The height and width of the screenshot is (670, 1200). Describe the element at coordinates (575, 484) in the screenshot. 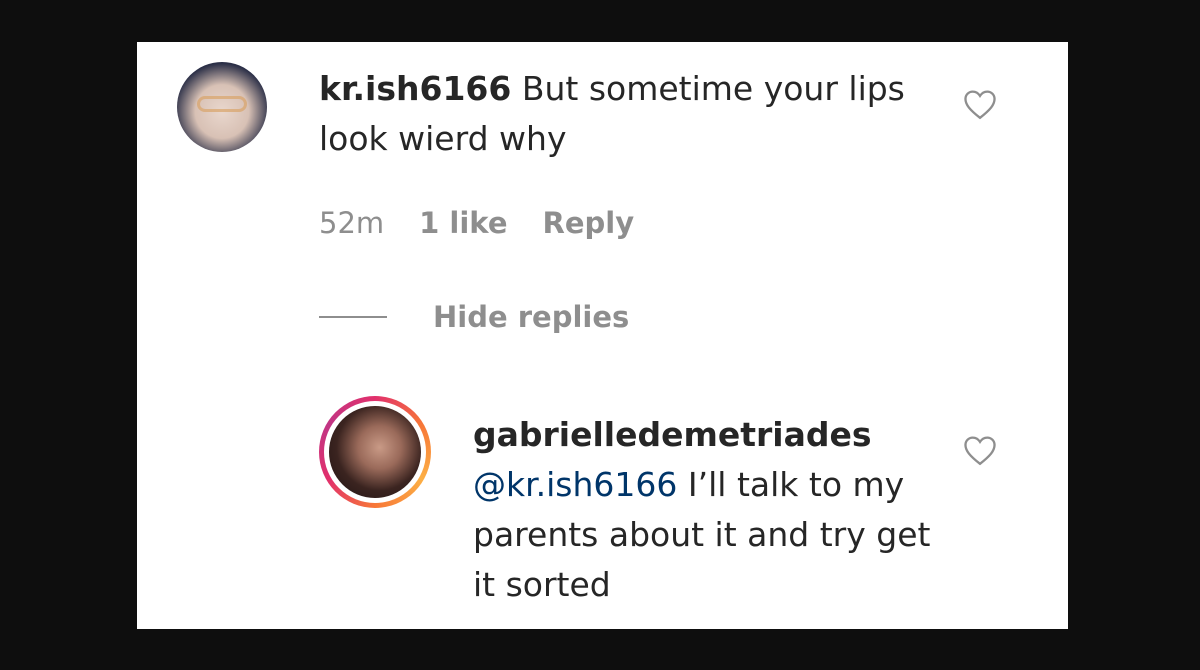

I see `reply-mention-link: @kr.ish6166` at that location.